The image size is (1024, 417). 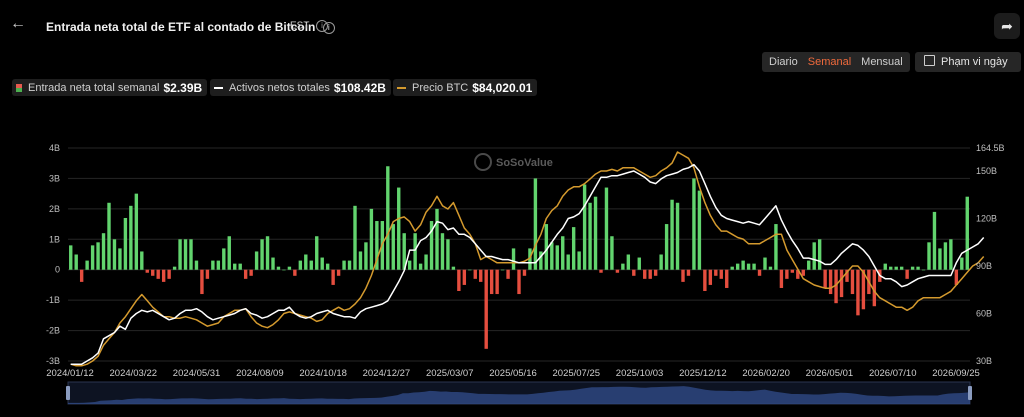 I want to click on y-left-tick: 4B, so click(x=54, y=148).